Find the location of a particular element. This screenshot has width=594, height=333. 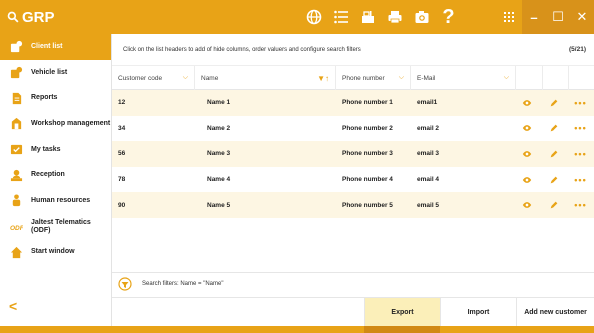

app-title: GRP is located at coordinates (38, 17).